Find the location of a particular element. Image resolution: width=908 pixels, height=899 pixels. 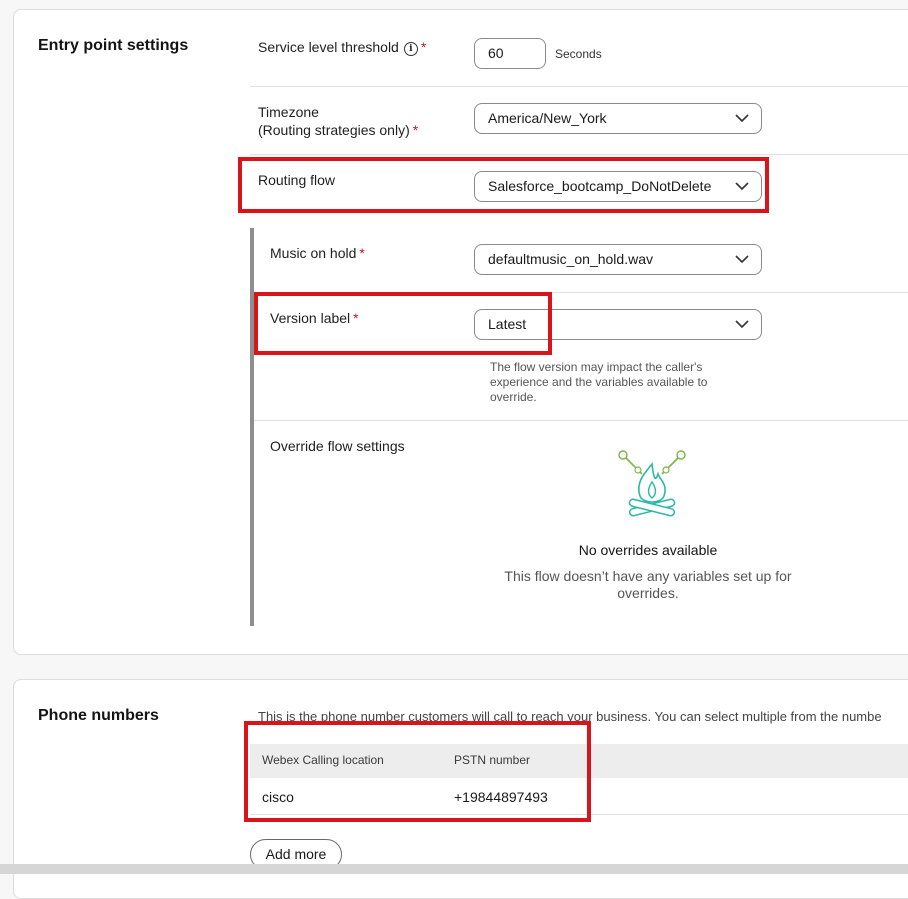

music-on-hold-label: Music on hold * is located at coordinates (317, 253).